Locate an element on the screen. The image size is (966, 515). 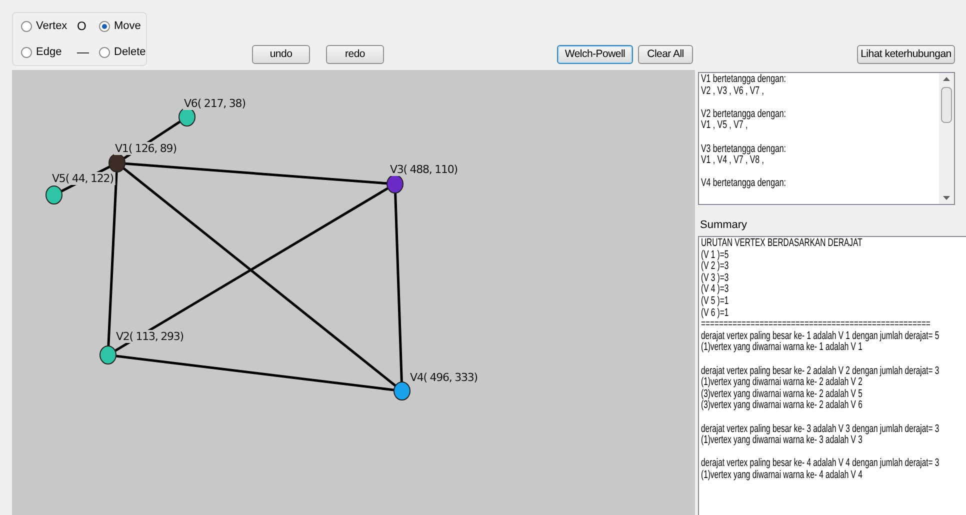
text-line: (3)vertex yang diwarnai warna ke- 2 adalah V 6 is located at coordinates (781, 405).